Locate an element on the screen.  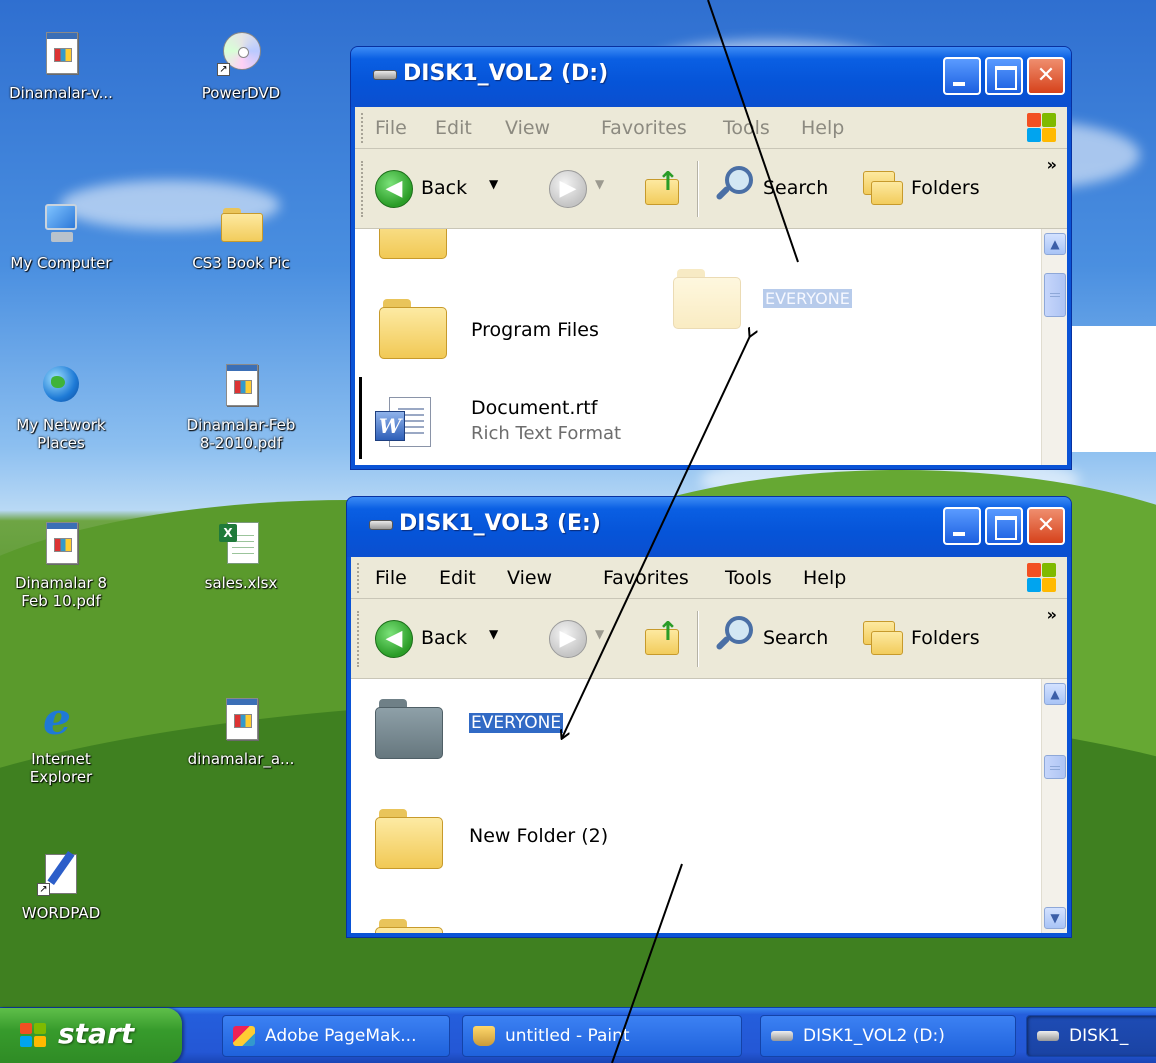
scroll-down-icon: ▼ is located at coordinates (1055, 918).